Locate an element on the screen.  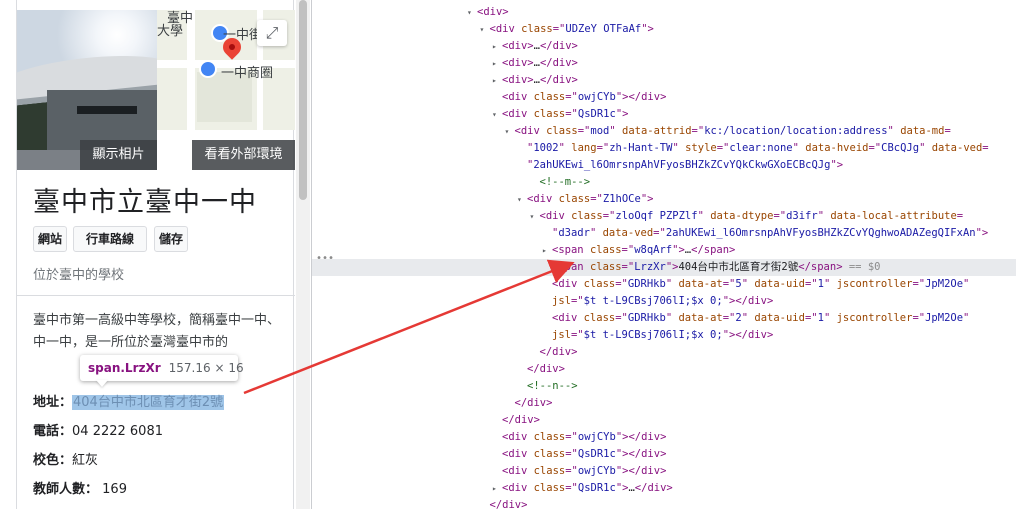
expand-icon: ⤢ is located at coordinates (272, 33).